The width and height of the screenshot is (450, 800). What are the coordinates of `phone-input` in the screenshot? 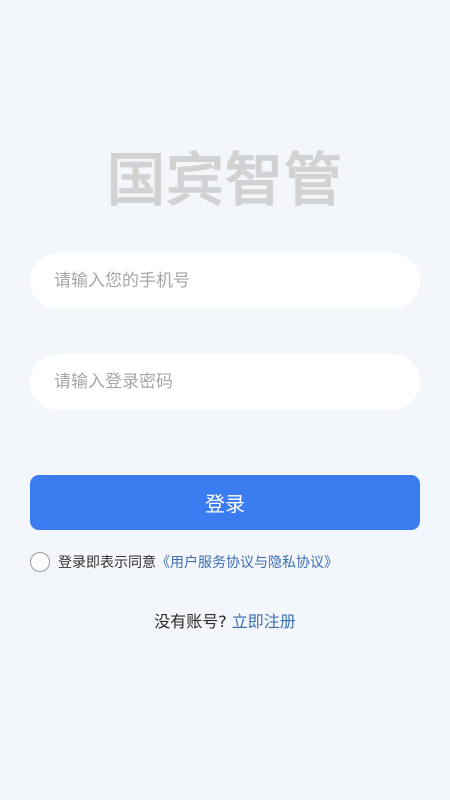 It's located at (225, 281).